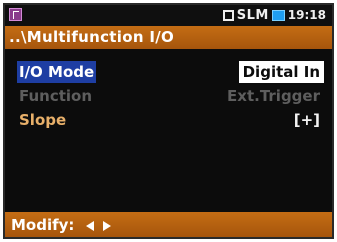  What do you see at coordinates (252, 15) in the screenshot?
I see `mode-label: SLM` at bounding box center [252, 15].